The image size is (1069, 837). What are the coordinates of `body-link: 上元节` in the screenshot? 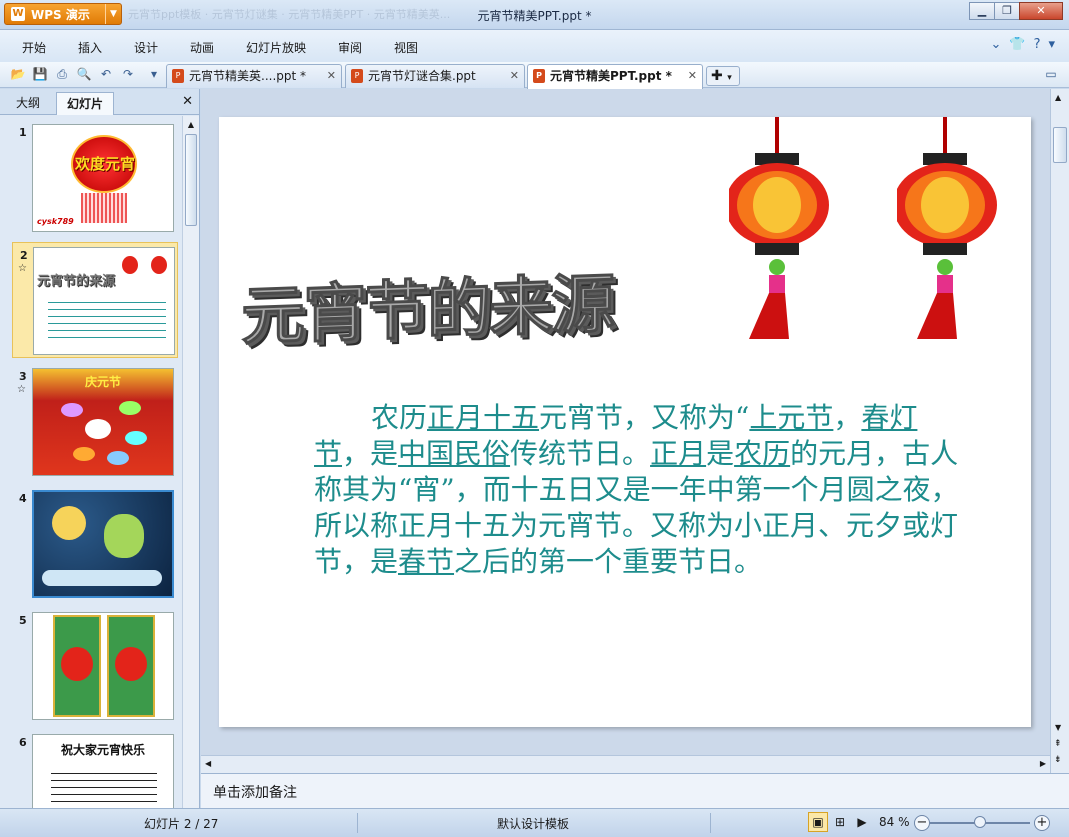 It's located at (791, 417).